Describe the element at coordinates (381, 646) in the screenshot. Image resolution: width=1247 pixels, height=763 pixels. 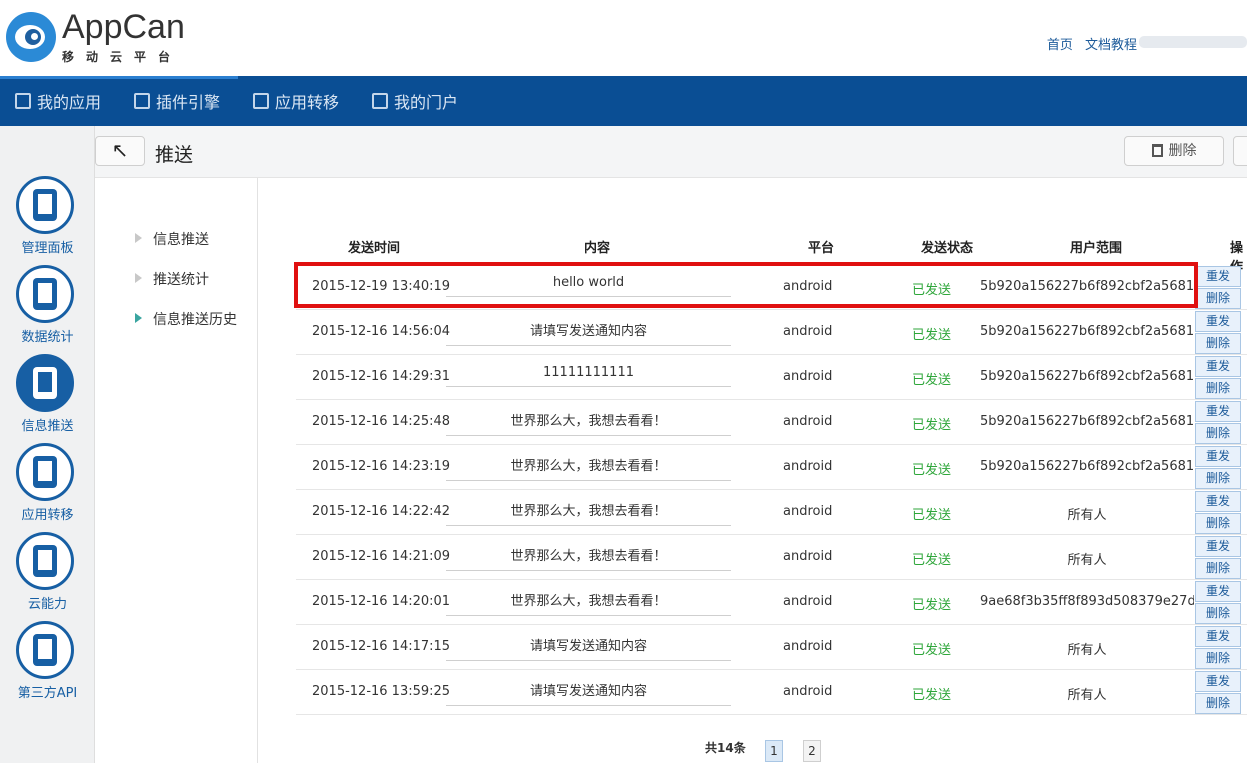
I see `cell-send-time: 2015-12-16 14:17:15` at that location.